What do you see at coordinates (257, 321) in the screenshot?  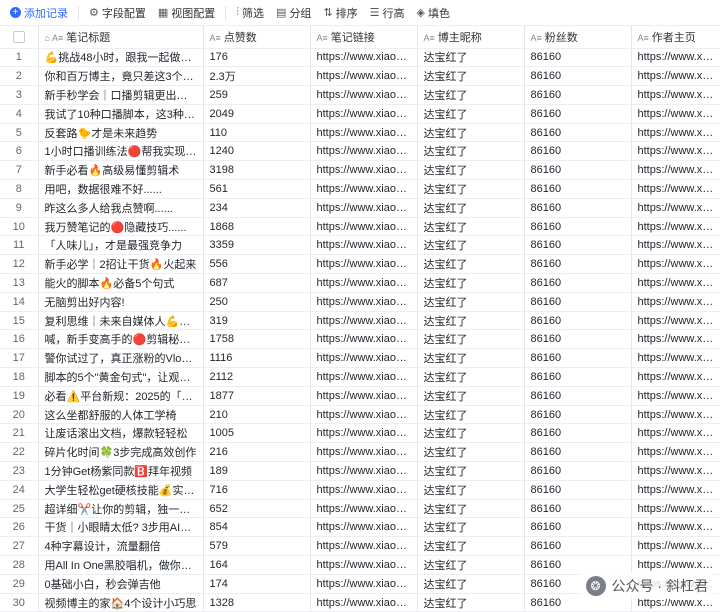 I see `table-cell: 319` at bounding box center [257, 321].